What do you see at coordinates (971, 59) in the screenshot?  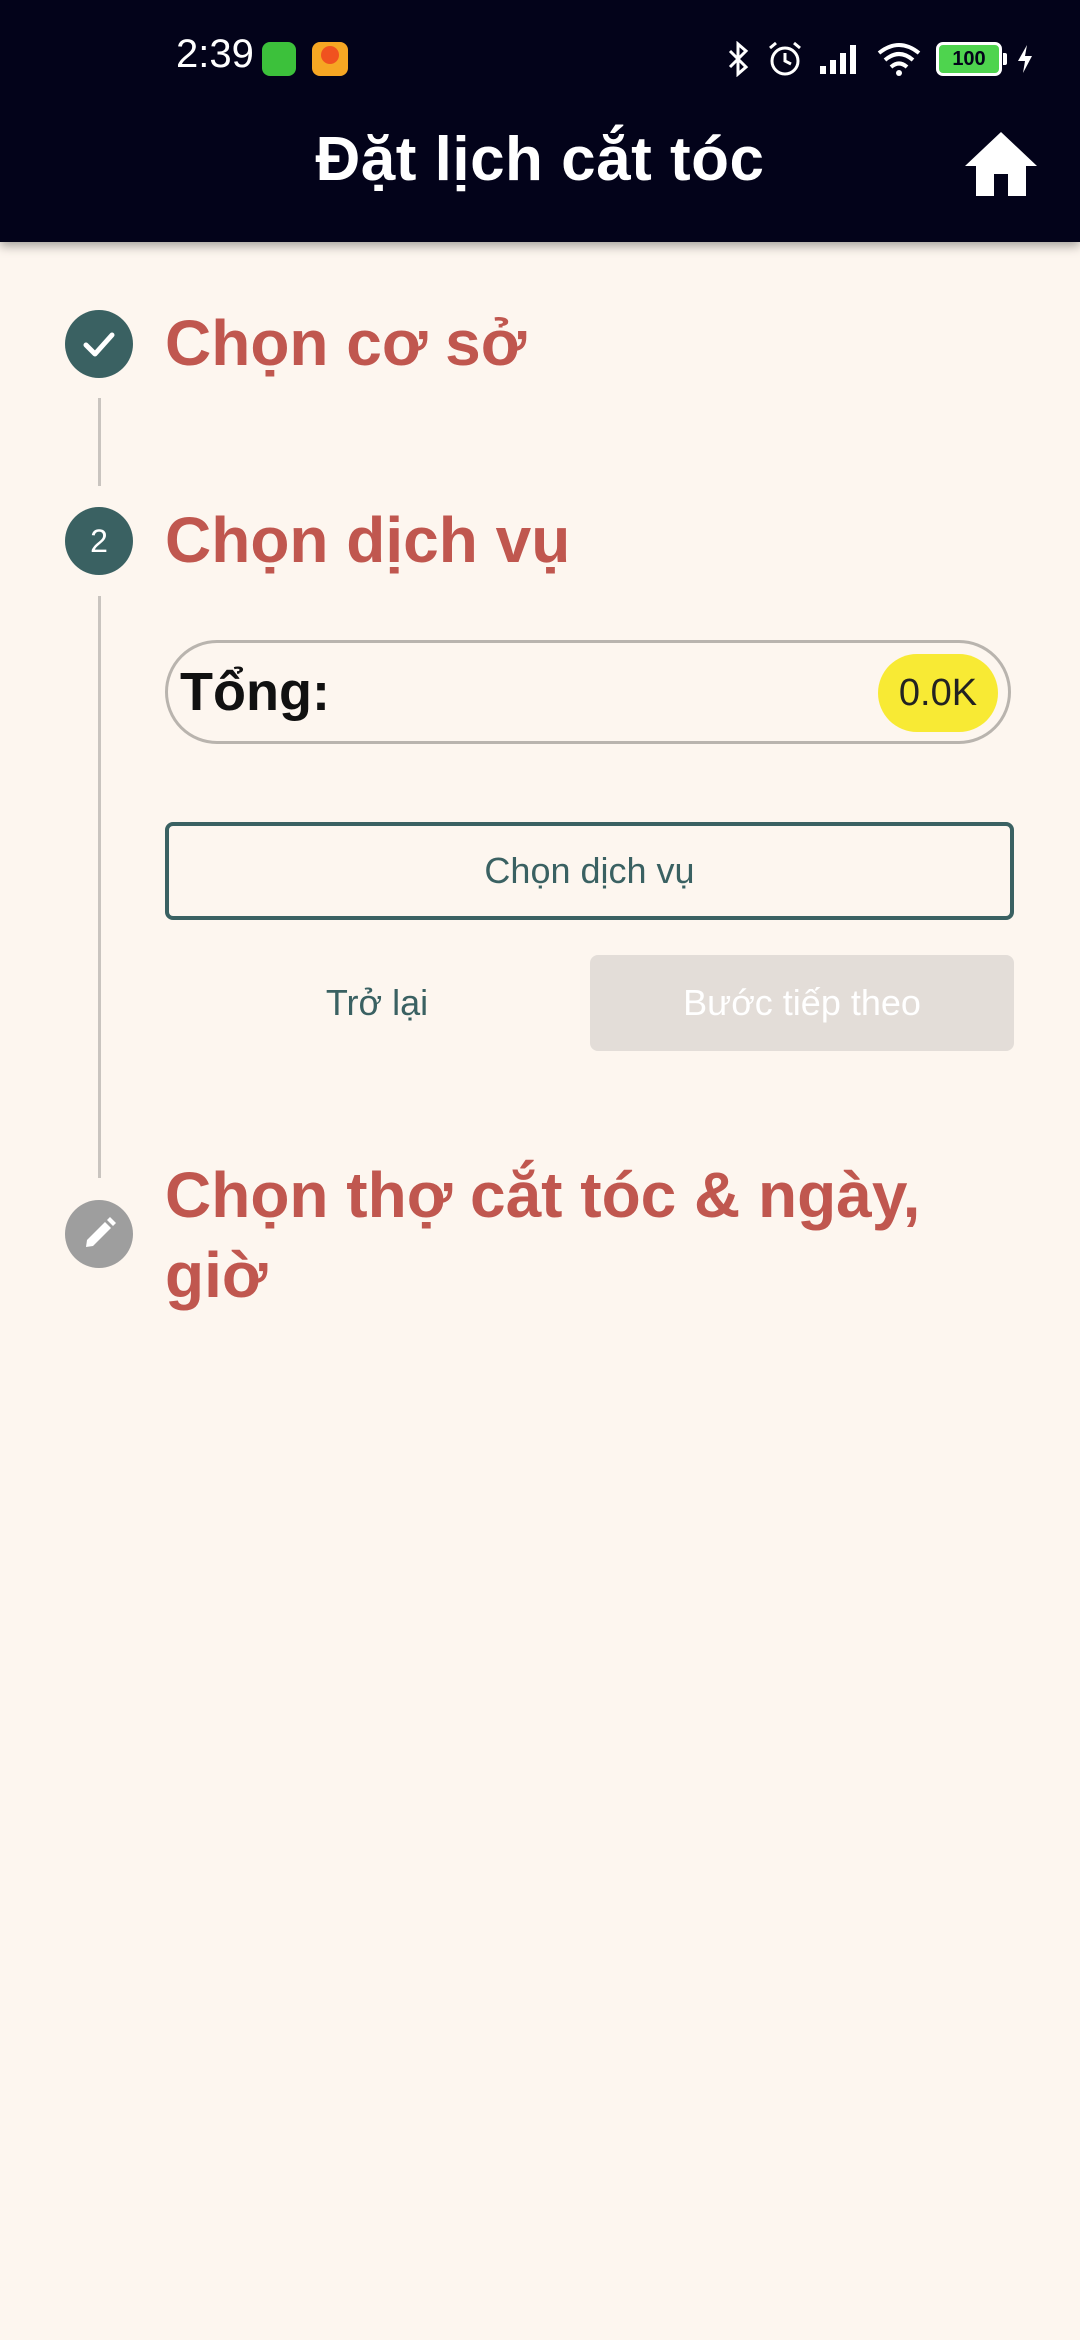 I see `battery-icon: 100` at bounding box center [971, 59].